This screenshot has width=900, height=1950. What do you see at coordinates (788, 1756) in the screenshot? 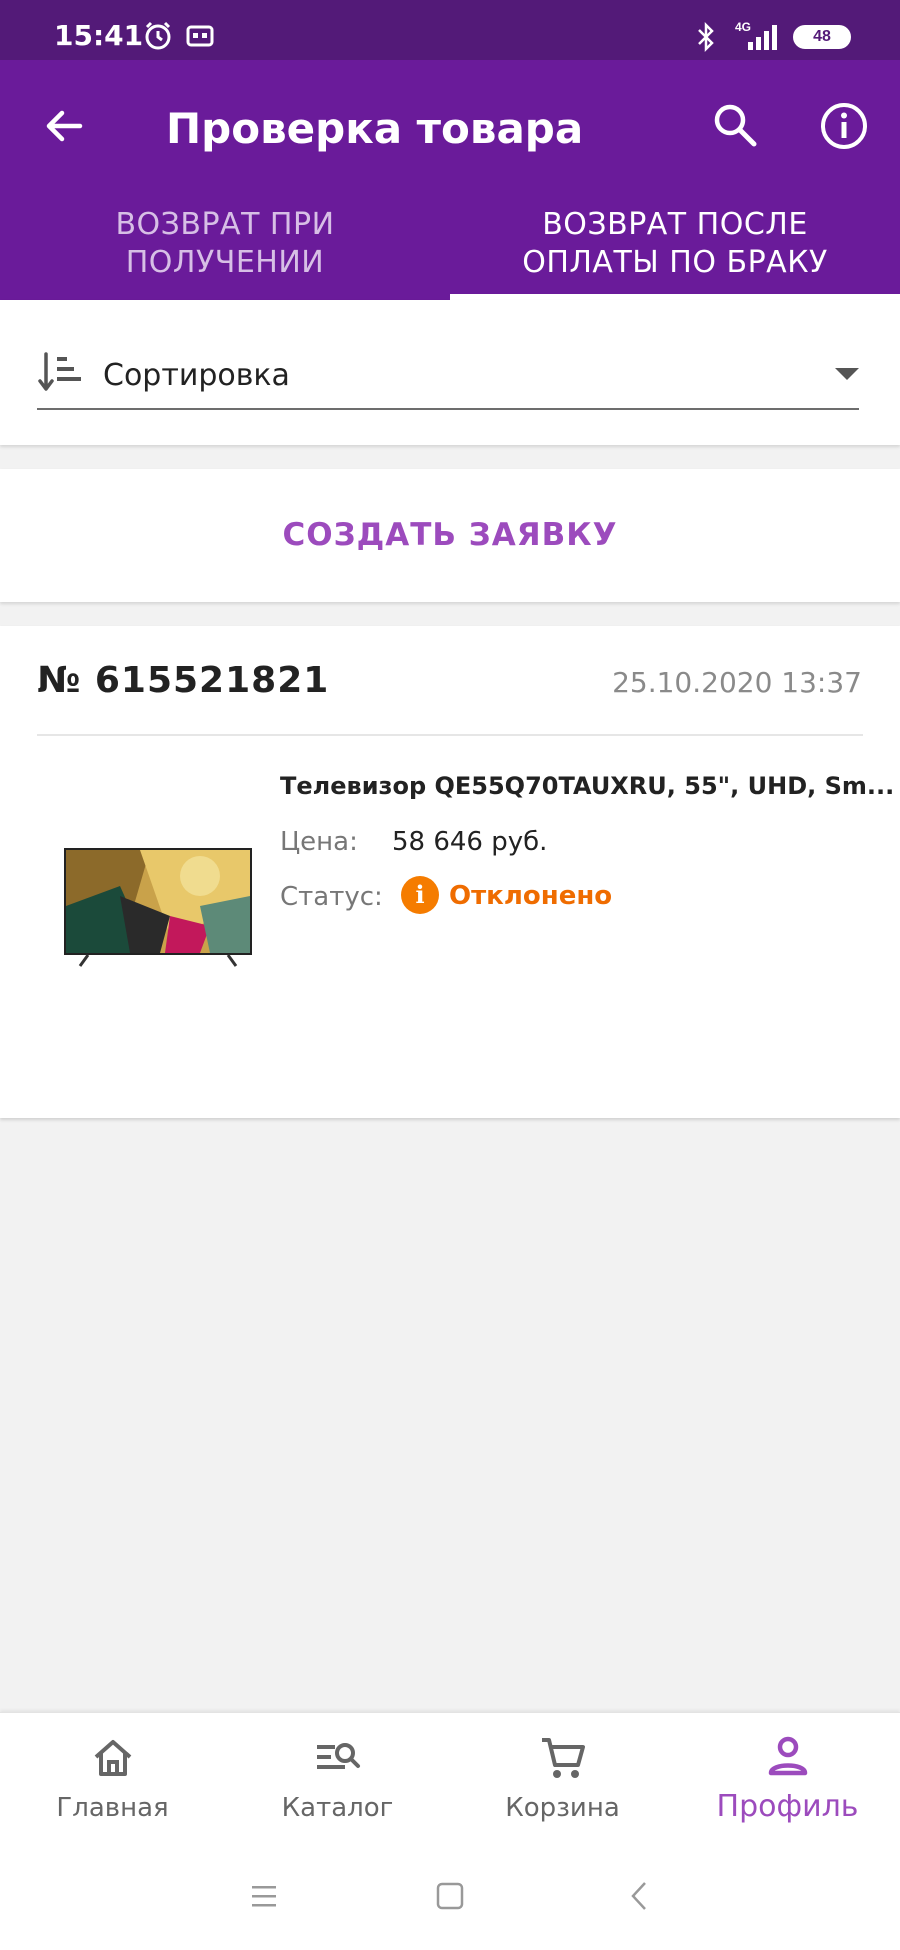
I see `profile-icon` at bounding box center [788, 1756].